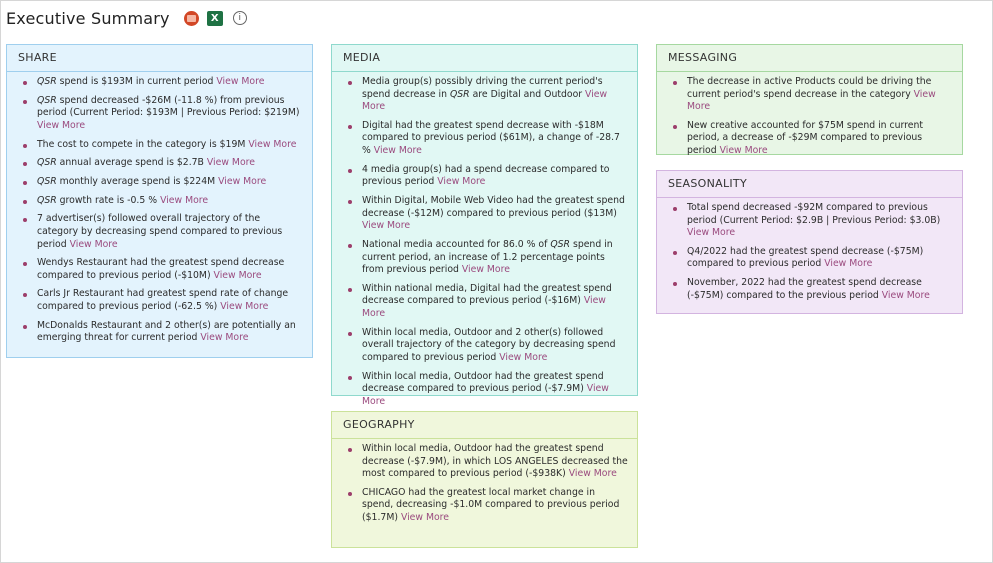  What do you see at coordinates (809, 184) in the screenshot?
I see `seasonality-title: SEASONALITY` at bounding box center [809, 184].